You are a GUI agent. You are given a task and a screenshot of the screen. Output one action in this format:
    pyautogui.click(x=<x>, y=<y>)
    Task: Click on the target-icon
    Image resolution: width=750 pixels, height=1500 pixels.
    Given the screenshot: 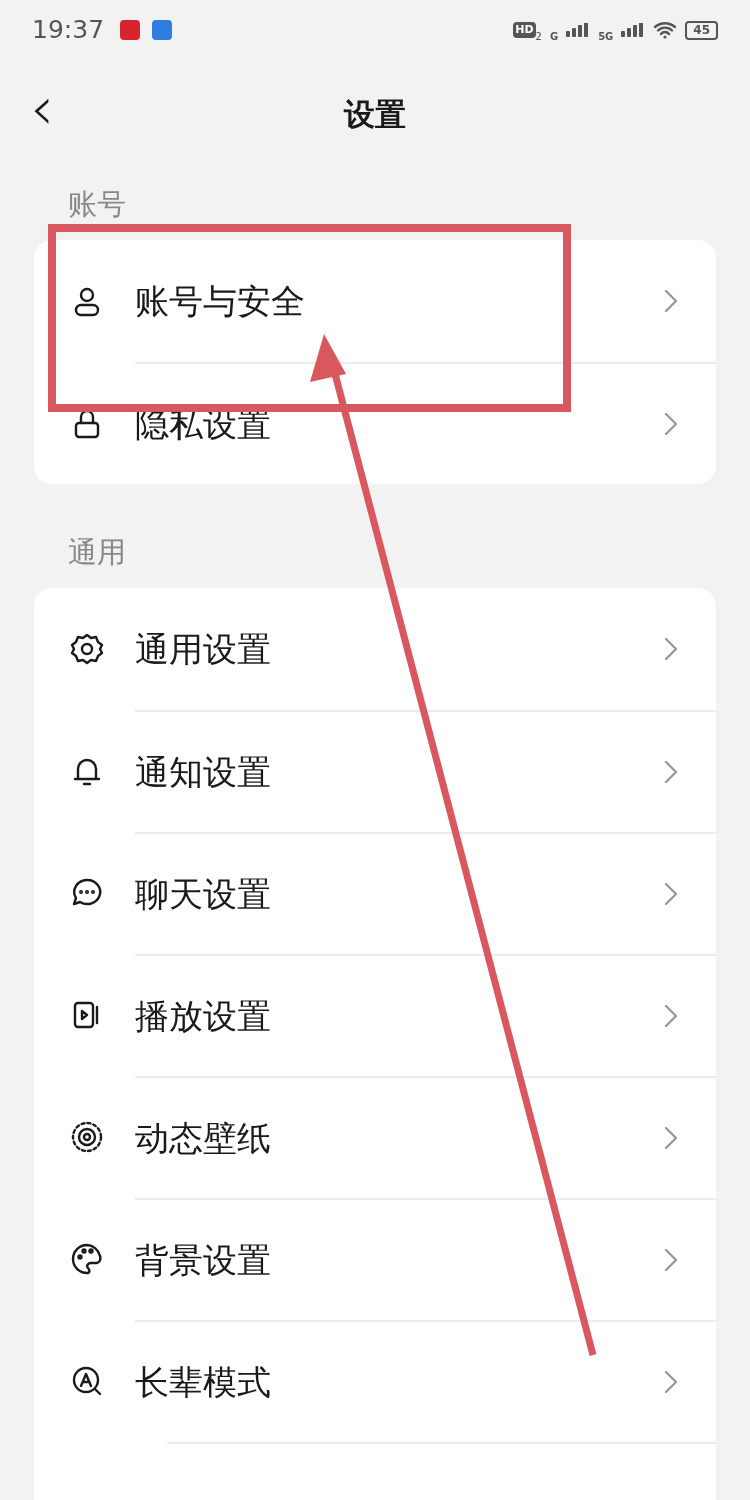 What is the action you would take?
    pyautogui.click(x=87, y=1137)
    